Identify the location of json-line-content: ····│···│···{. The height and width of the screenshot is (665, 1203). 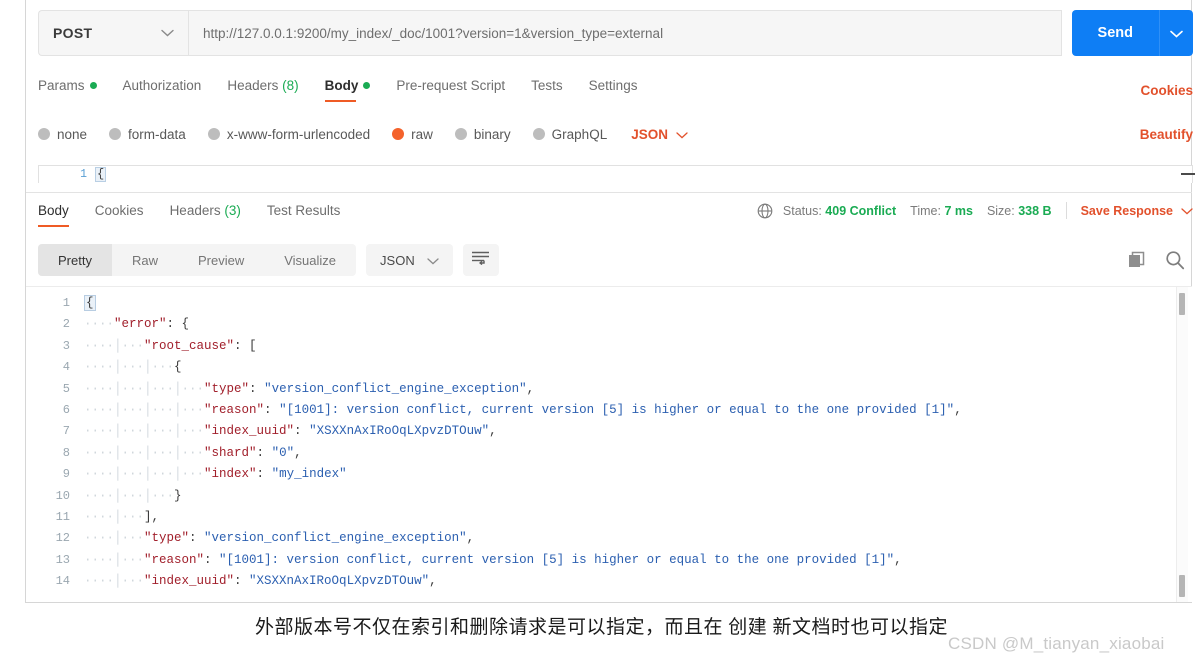
(133, 367).